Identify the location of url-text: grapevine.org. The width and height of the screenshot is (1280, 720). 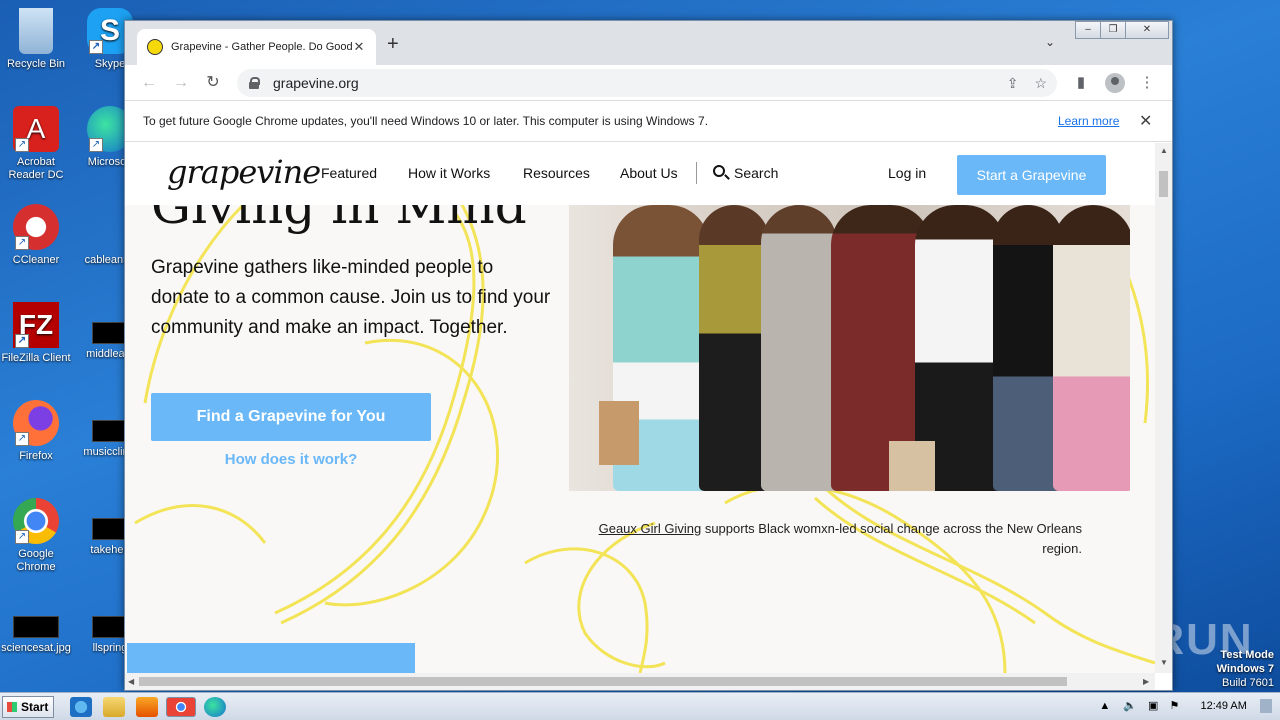
(316, 83).